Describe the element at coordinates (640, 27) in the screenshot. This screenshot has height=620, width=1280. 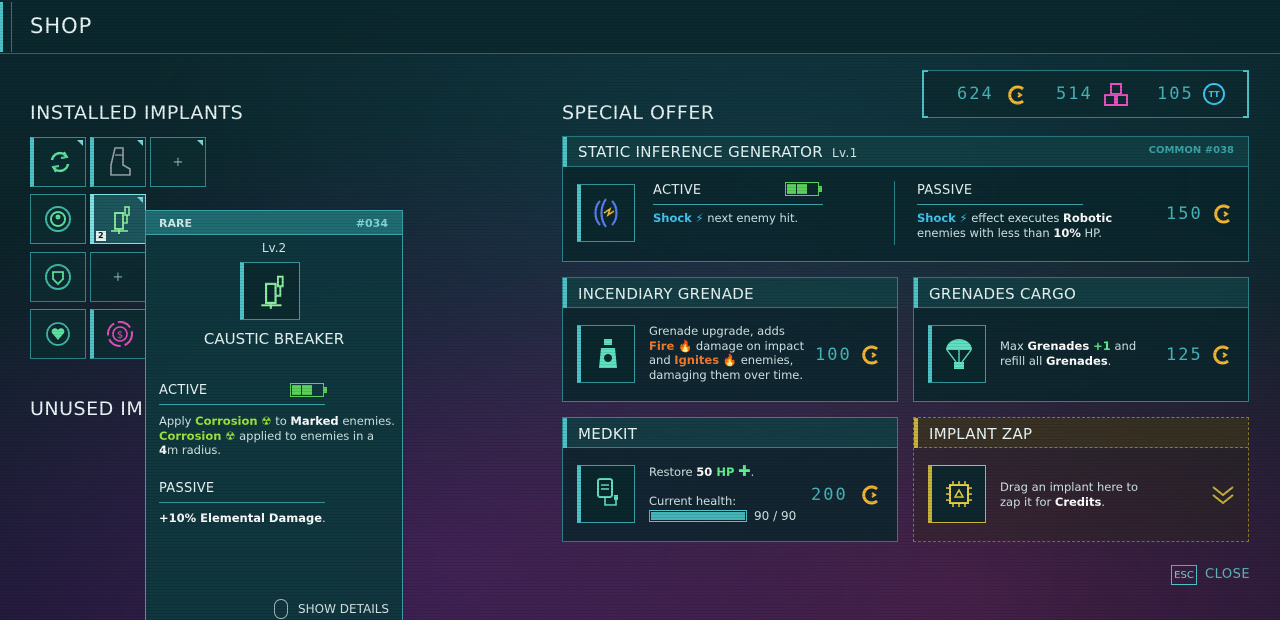
I see `top-bar: SHOP` at that location.